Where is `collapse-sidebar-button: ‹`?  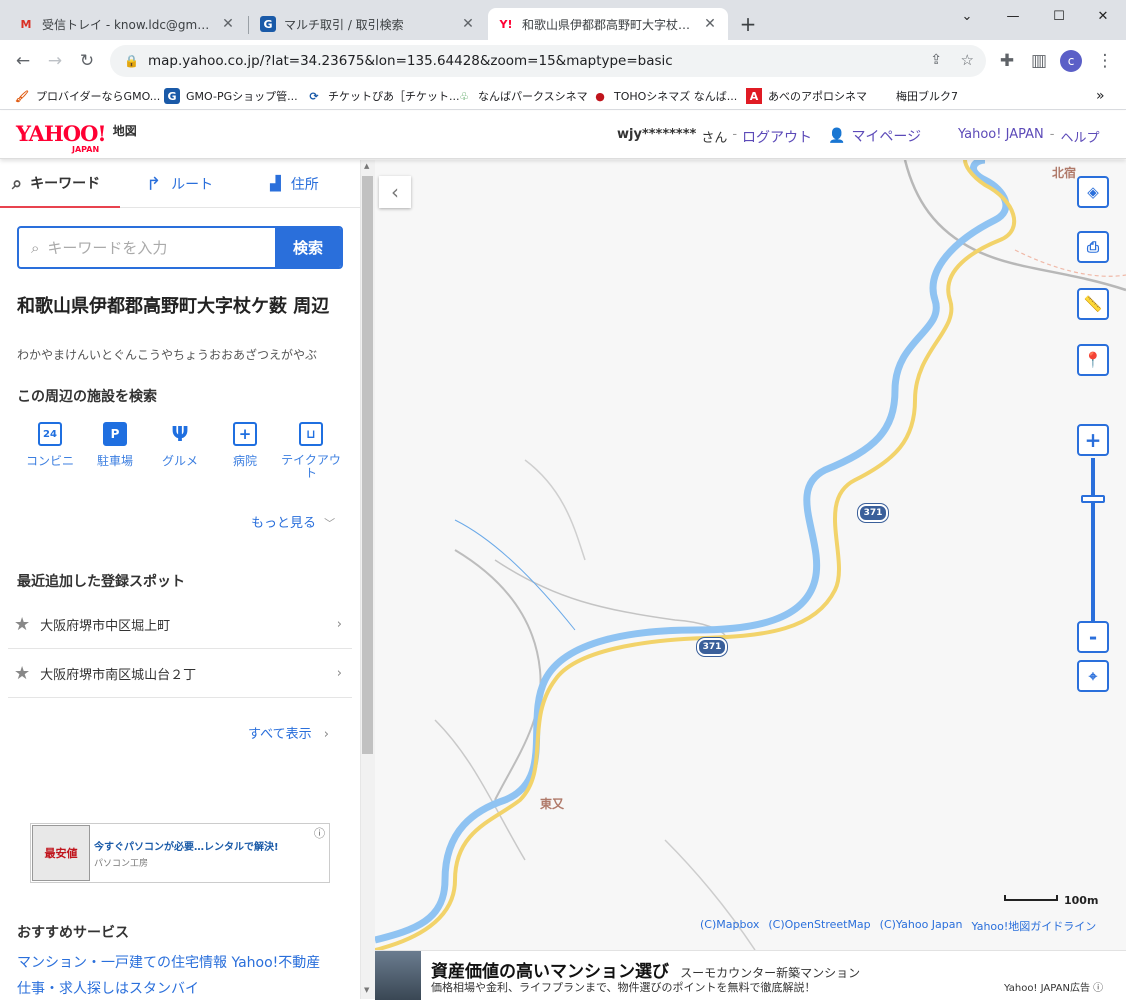 collapse-sidebar-button: ‹ is located at coordinates (395, 192).